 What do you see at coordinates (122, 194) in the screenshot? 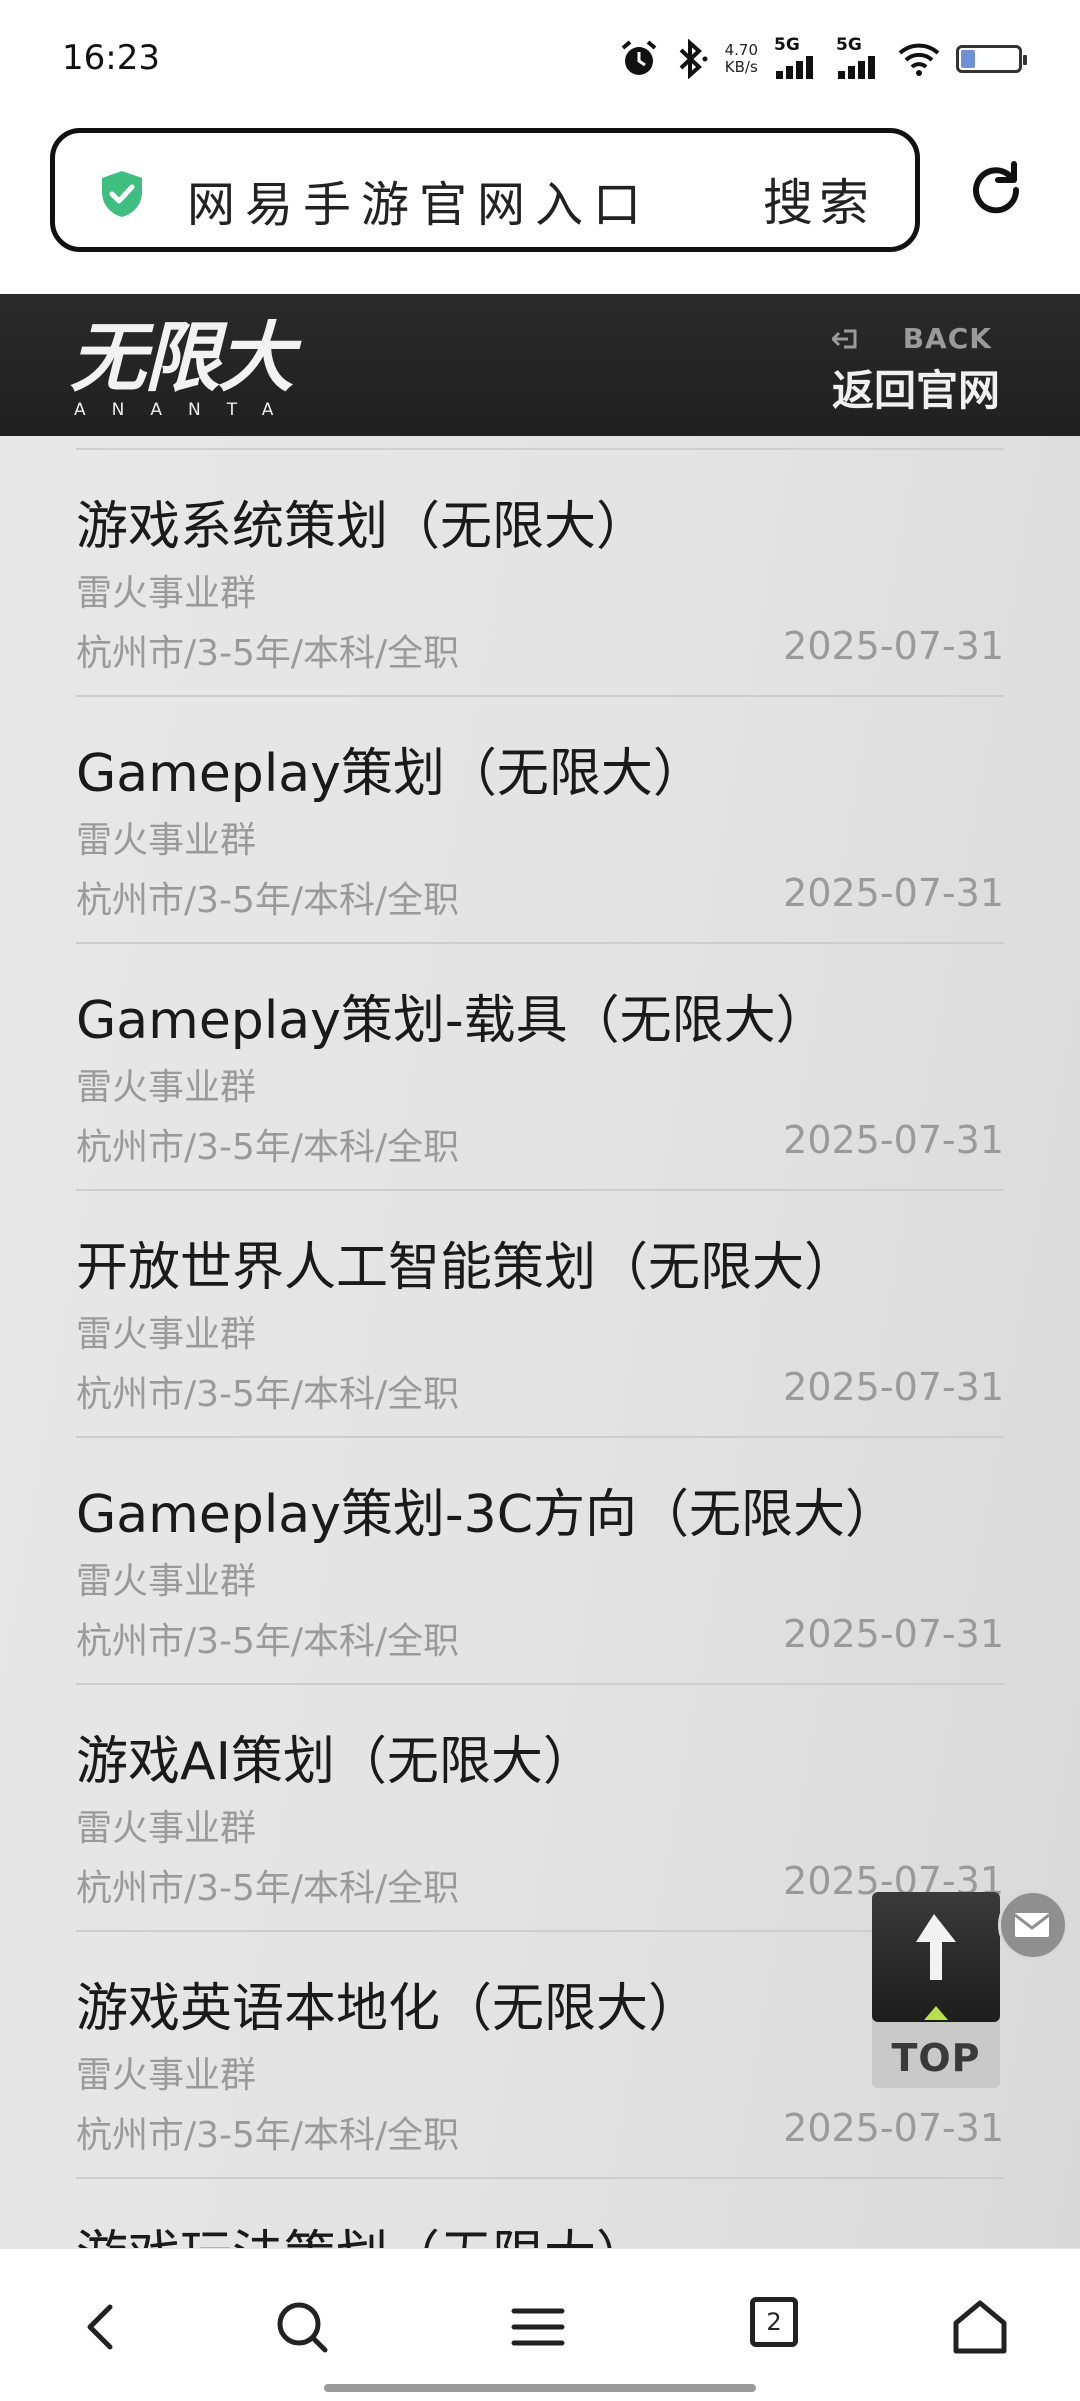
I see `shield-check-icon` at bounding box center [122, 194].